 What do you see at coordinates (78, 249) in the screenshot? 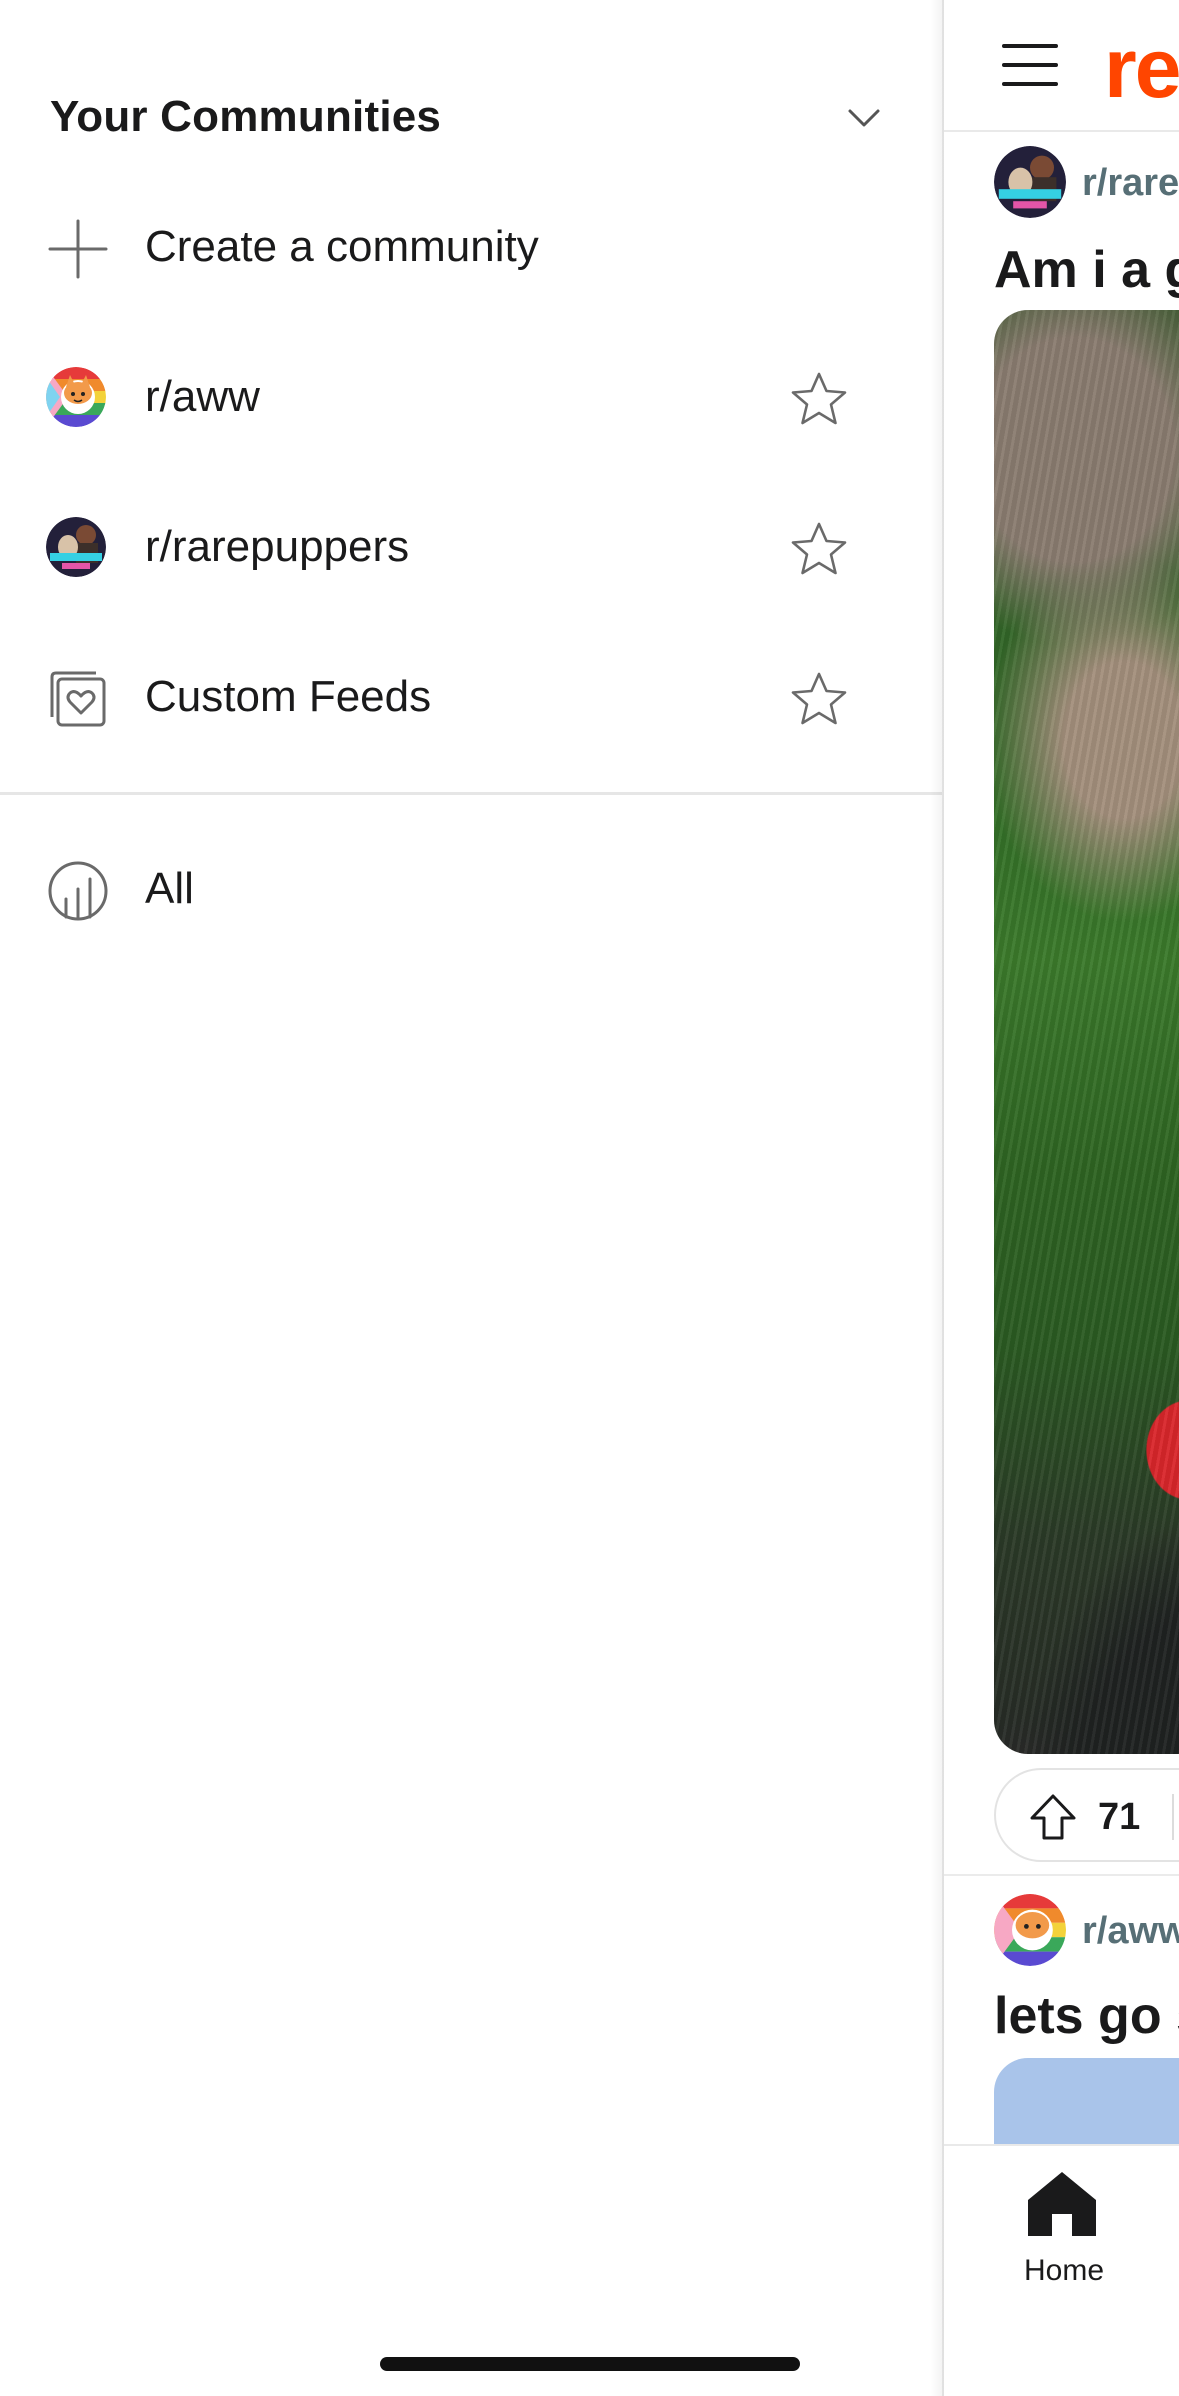
I see `plus-icon` at bounding box center [78, 249].